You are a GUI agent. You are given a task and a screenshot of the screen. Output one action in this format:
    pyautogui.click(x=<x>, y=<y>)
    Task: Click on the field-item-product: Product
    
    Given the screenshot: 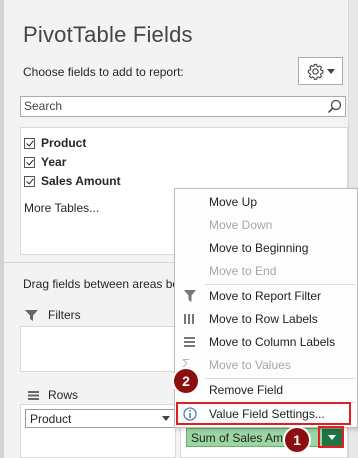 What is the action you would take?
    pyautogui.click(x=55, y=143)
    